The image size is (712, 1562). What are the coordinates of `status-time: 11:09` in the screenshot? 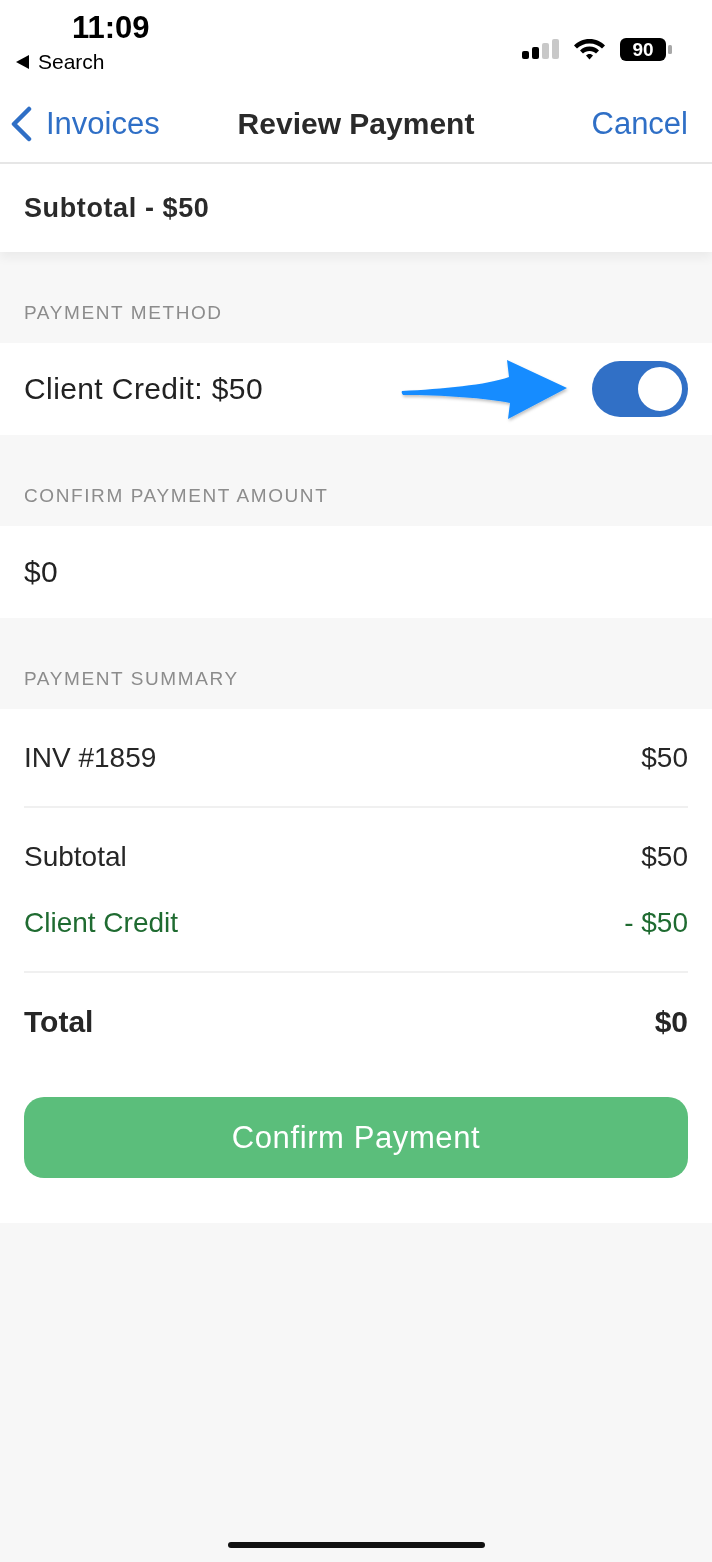 It's located at (111, 28).